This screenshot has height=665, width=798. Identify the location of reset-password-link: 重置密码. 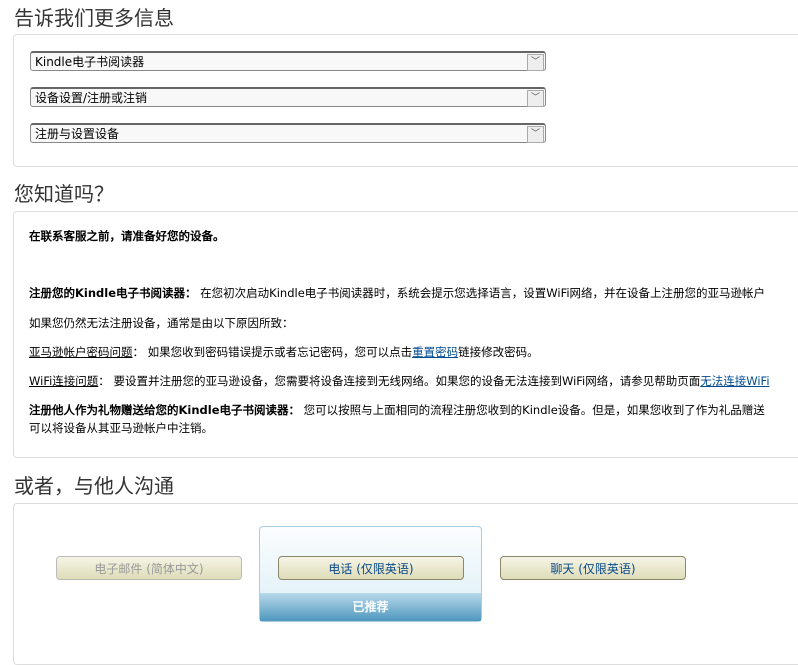
(435, 352).